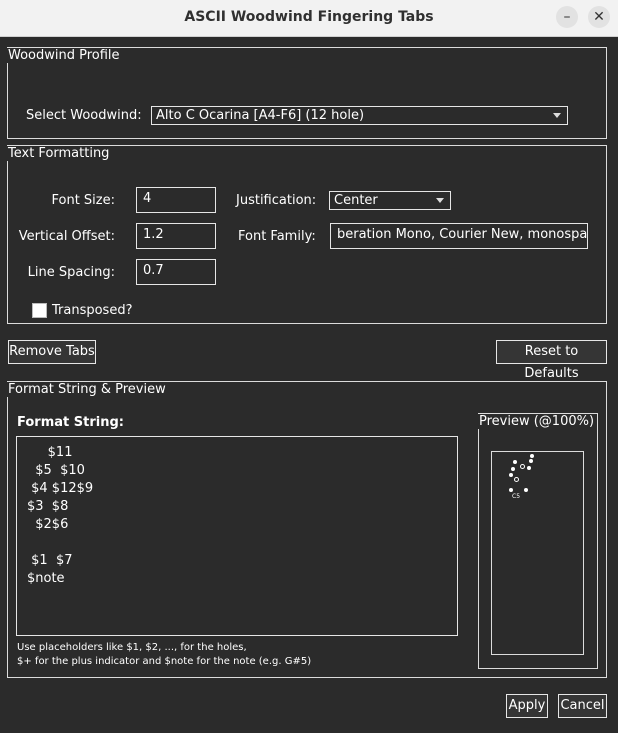 The image size is (618, 733). I want to click on title-bar: ASCII Woodwind Fingering Tabs – ✕, so click(309, 18).